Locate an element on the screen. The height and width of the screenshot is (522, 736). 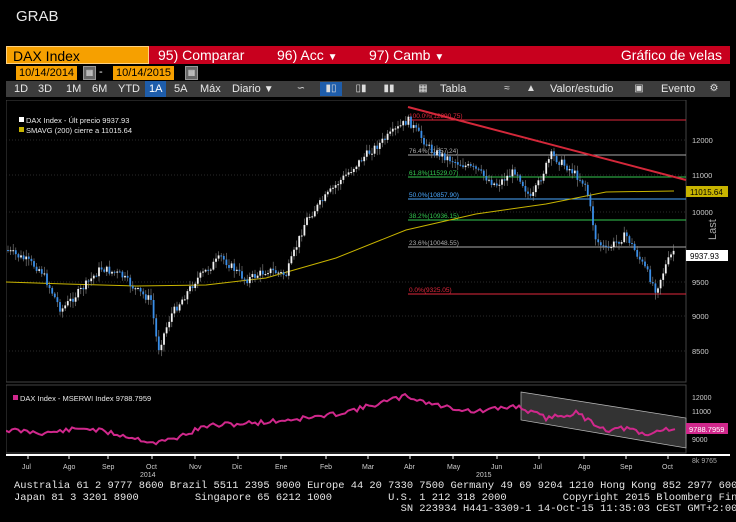
sma-tag-label: 11015.64 is located at coordinates (706, 192).